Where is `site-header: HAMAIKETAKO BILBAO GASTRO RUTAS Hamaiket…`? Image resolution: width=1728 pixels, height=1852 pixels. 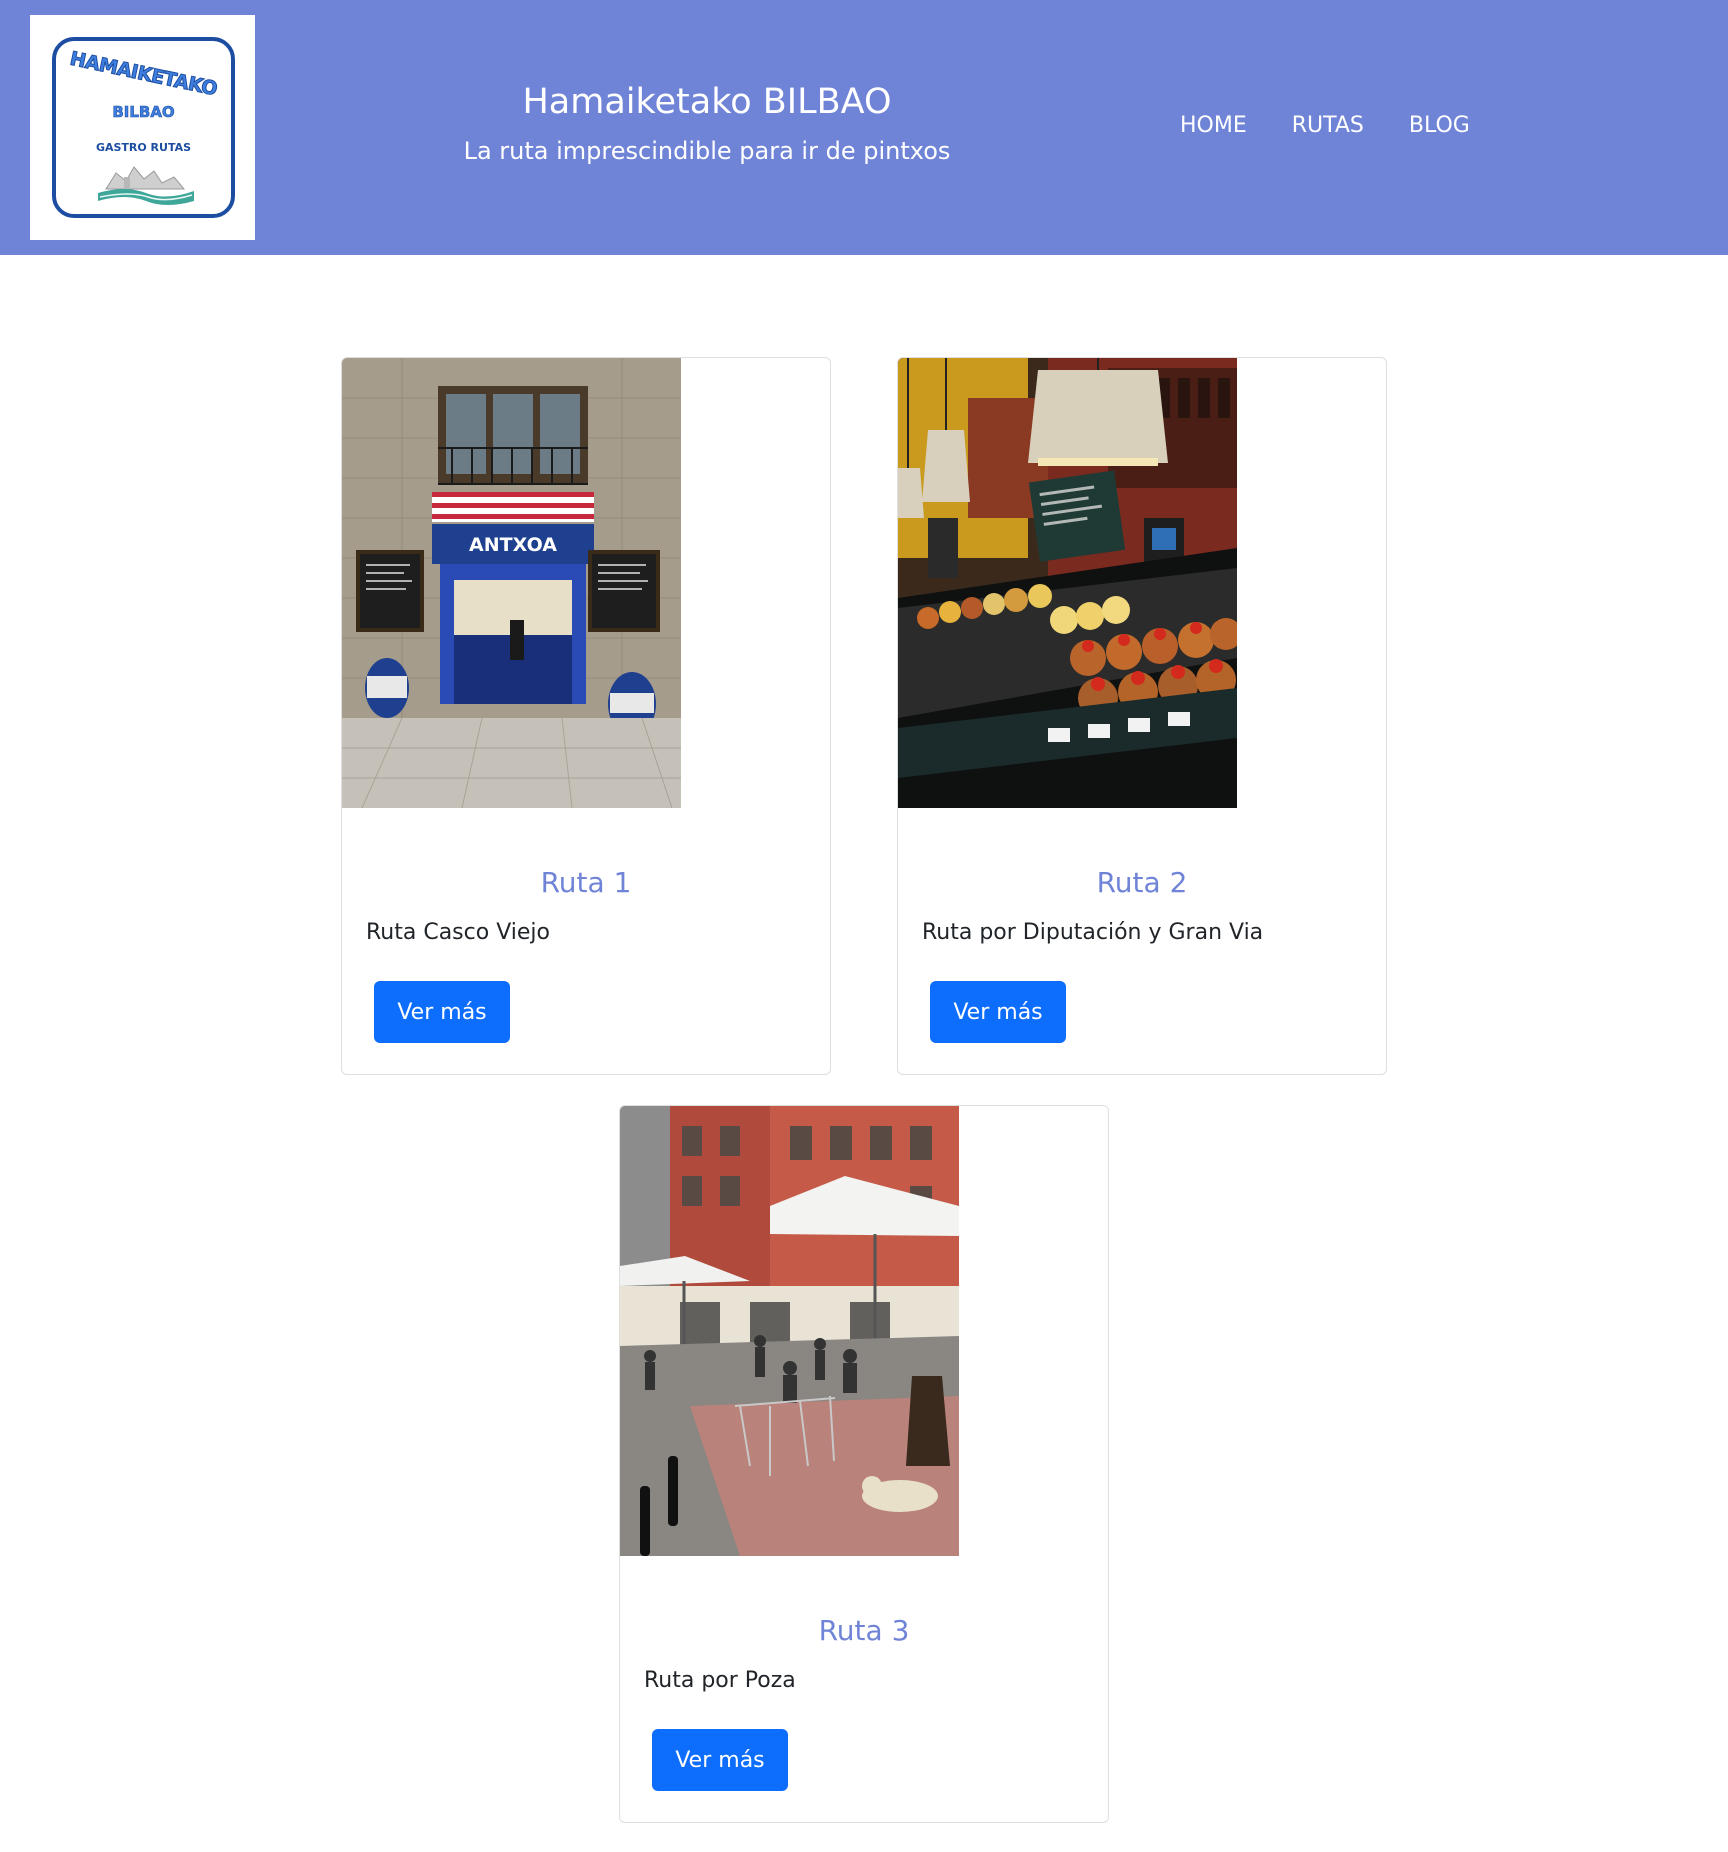
site-header: HAMAIKETAKO BILBAO GASTRO RUTAS Hamaiket… is located at coordinates (864, 127).